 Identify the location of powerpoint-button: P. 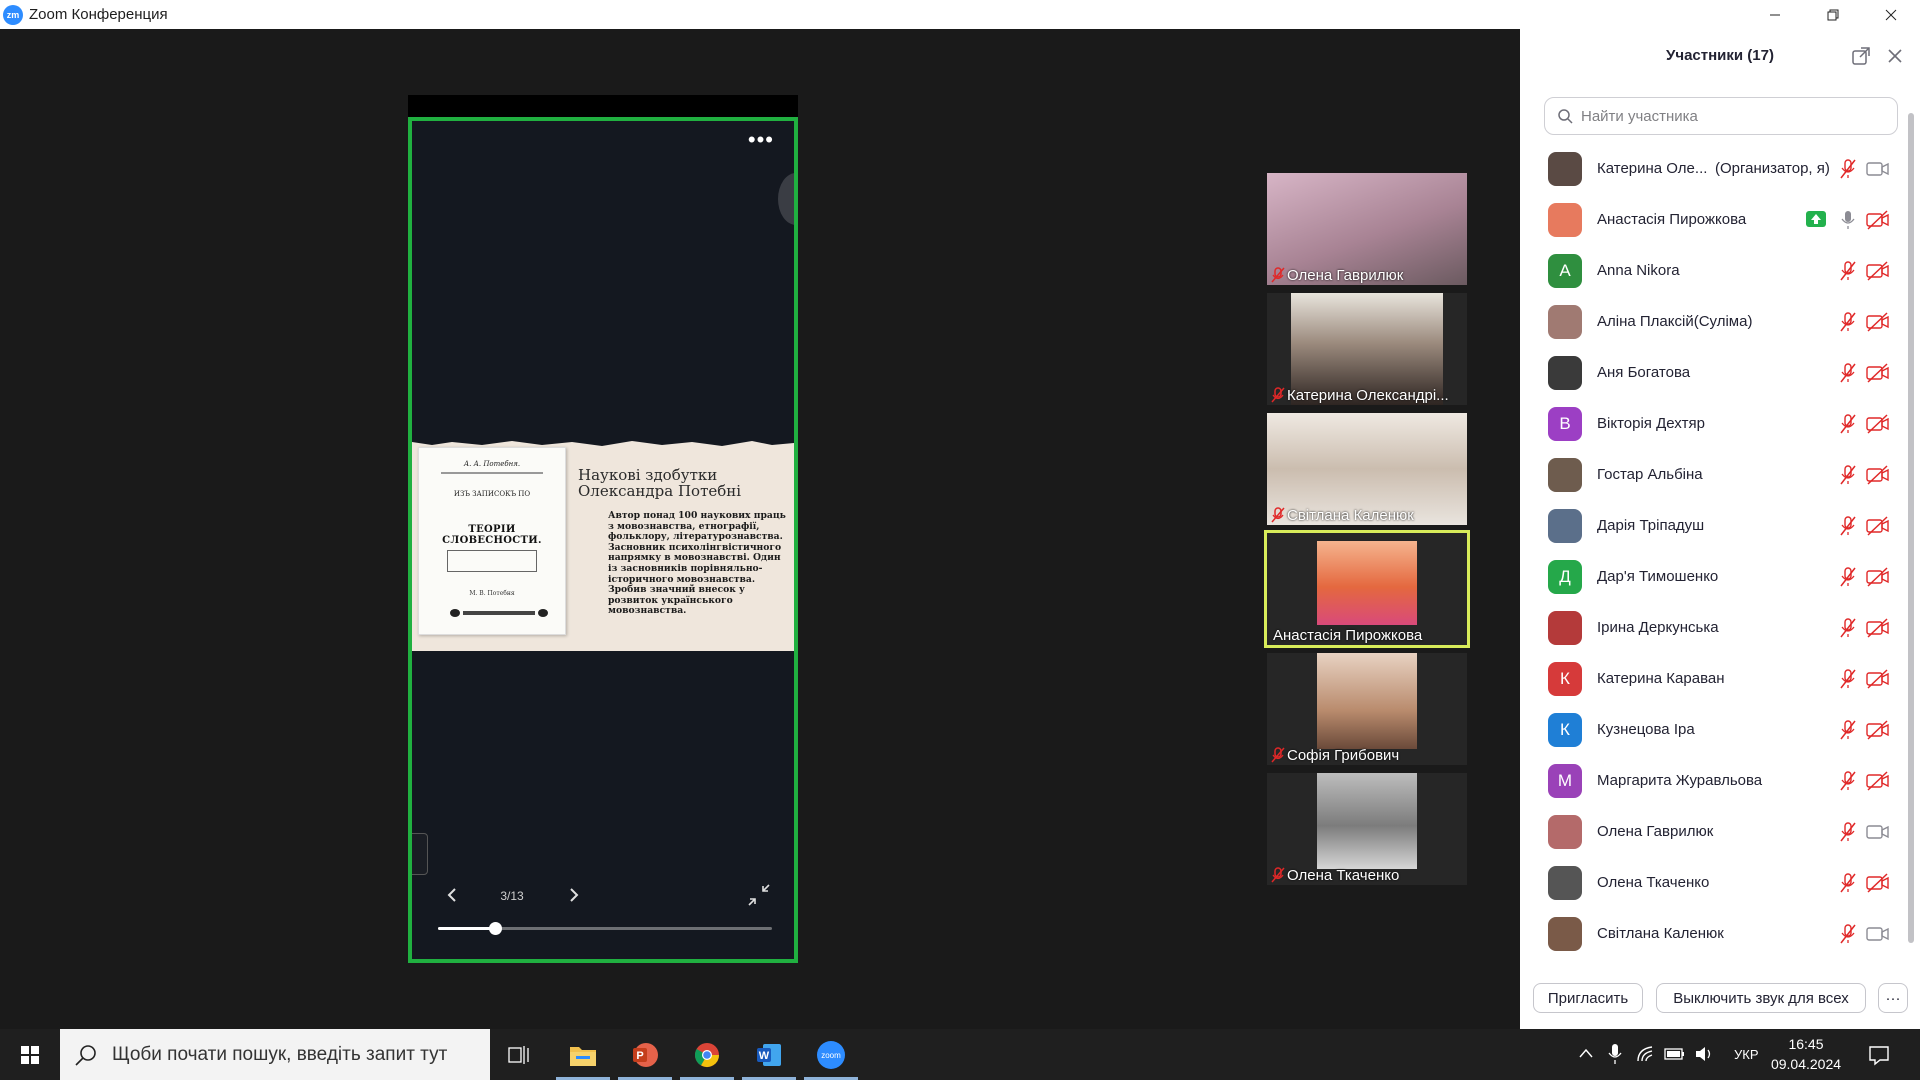
(645, 1054).